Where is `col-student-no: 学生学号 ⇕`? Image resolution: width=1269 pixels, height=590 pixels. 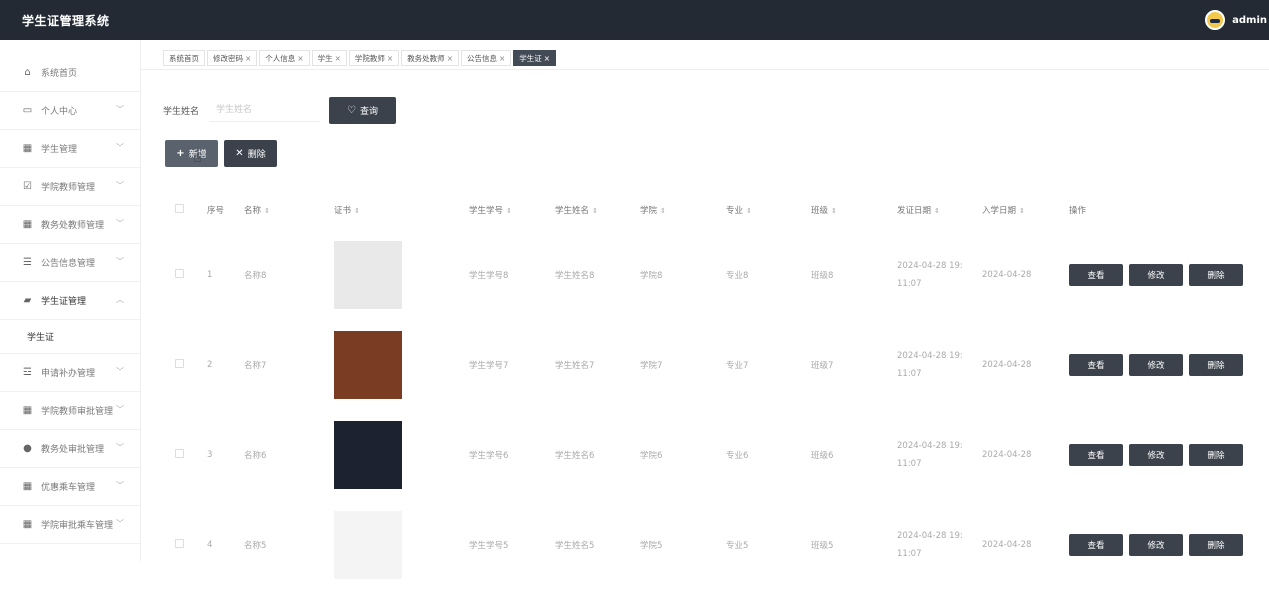
col-student-no: 学生学号 ⇕ is located at coordinates (512, 210).